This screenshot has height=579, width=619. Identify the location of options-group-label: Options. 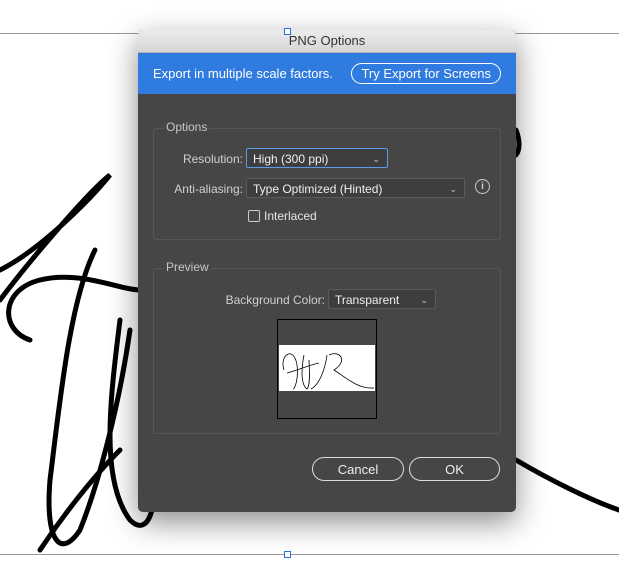
(187, 127).